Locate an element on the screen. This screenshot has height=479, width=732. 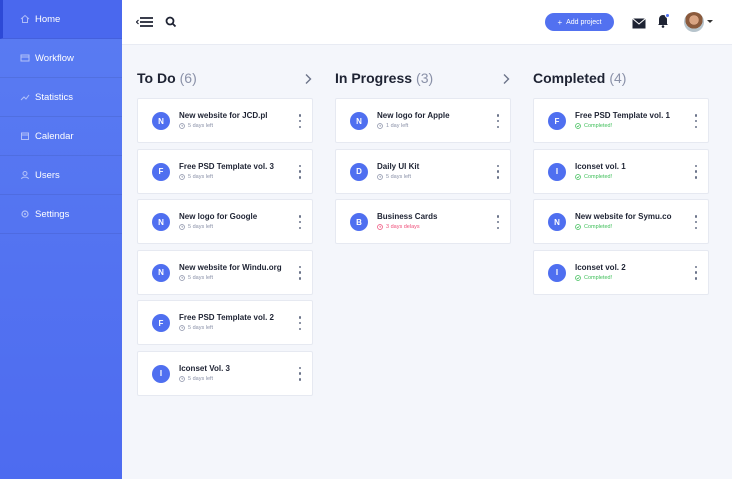
task-card: F Free PSD Template vol. 3 5 days left is located at coordinates (225, 171).